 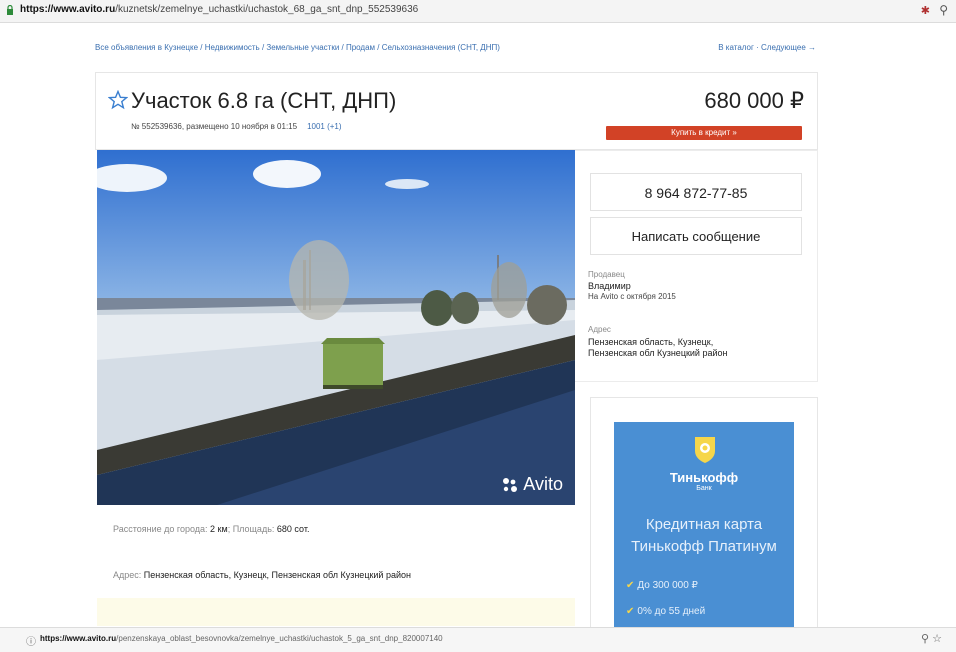 I want to click on listing-number-date: № 552539636, размещено 10 ноября в 01:15, so click(x=214, y=126).